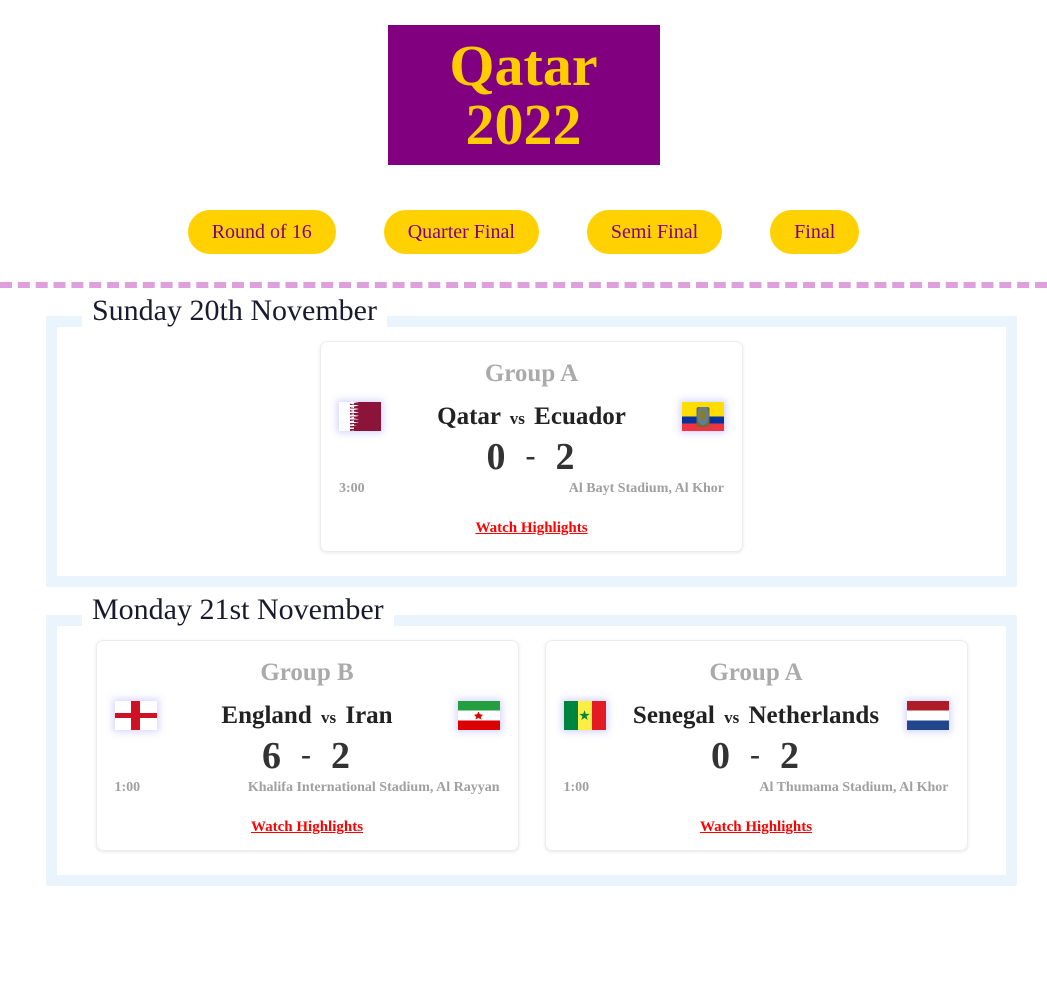 The width and height of the screenshot is (1047, 995). What do you see at coordinates (523, 65) in the screenshot?
I see `banner-title-line-1: Qatar` at bounding box center [523, 65].